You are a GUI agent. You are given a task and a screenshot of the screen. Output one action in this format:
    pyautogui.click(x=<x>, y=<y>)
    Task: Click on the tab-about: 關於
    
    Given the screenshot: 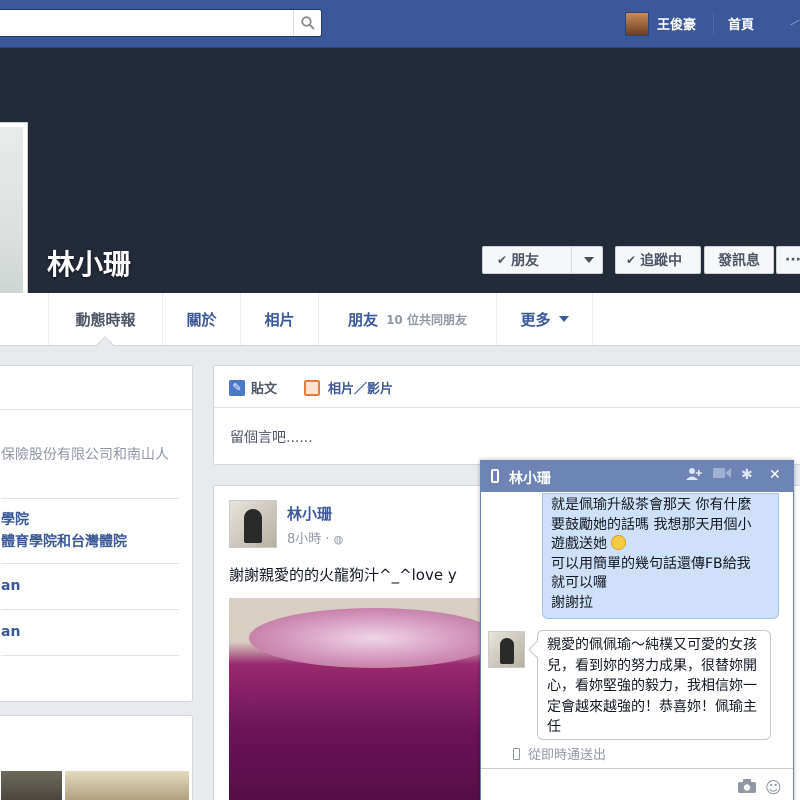 What is the action you would take?
    pyautogui.click(x=201, y=319)
    